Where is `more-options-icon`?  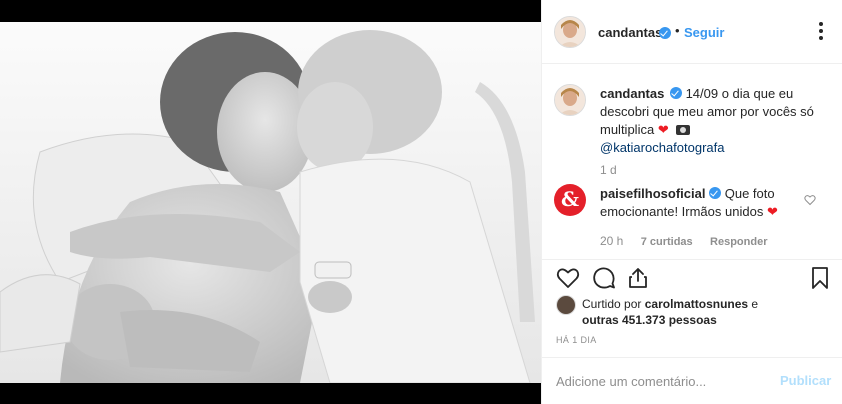 more-options-icon is located at coordinates (821, 31).